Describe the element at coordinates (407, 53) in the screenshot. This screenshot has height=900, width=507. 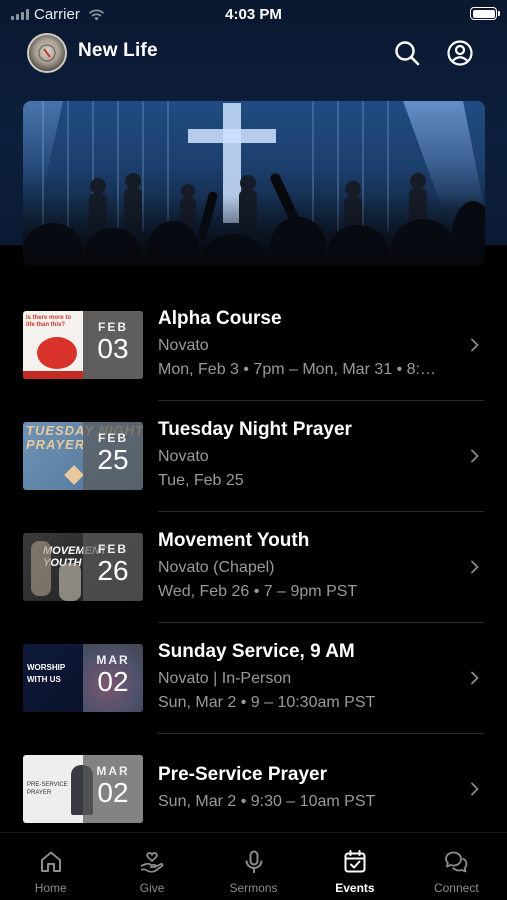
I see `search-icon` at that location.